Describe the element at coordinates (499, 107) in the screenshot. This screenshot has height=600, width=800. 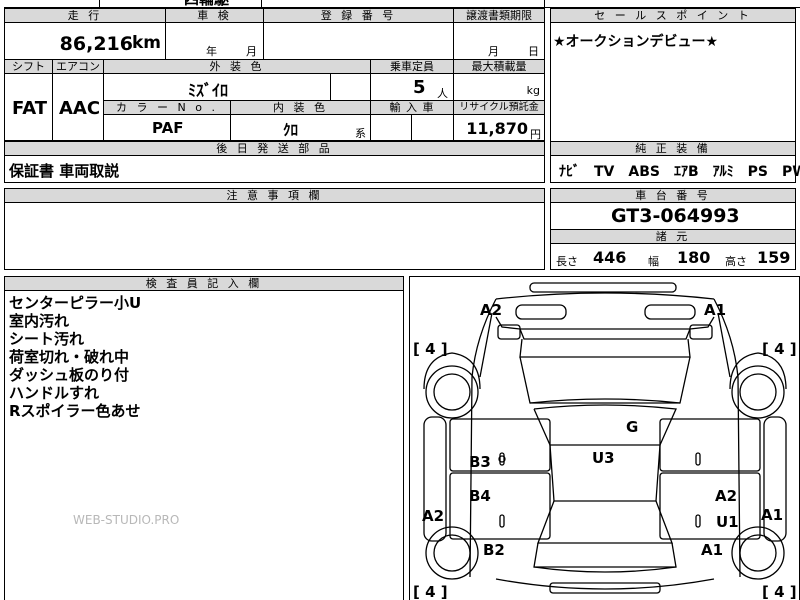
I see `recycle-header: リサイクル預託金` at that location.